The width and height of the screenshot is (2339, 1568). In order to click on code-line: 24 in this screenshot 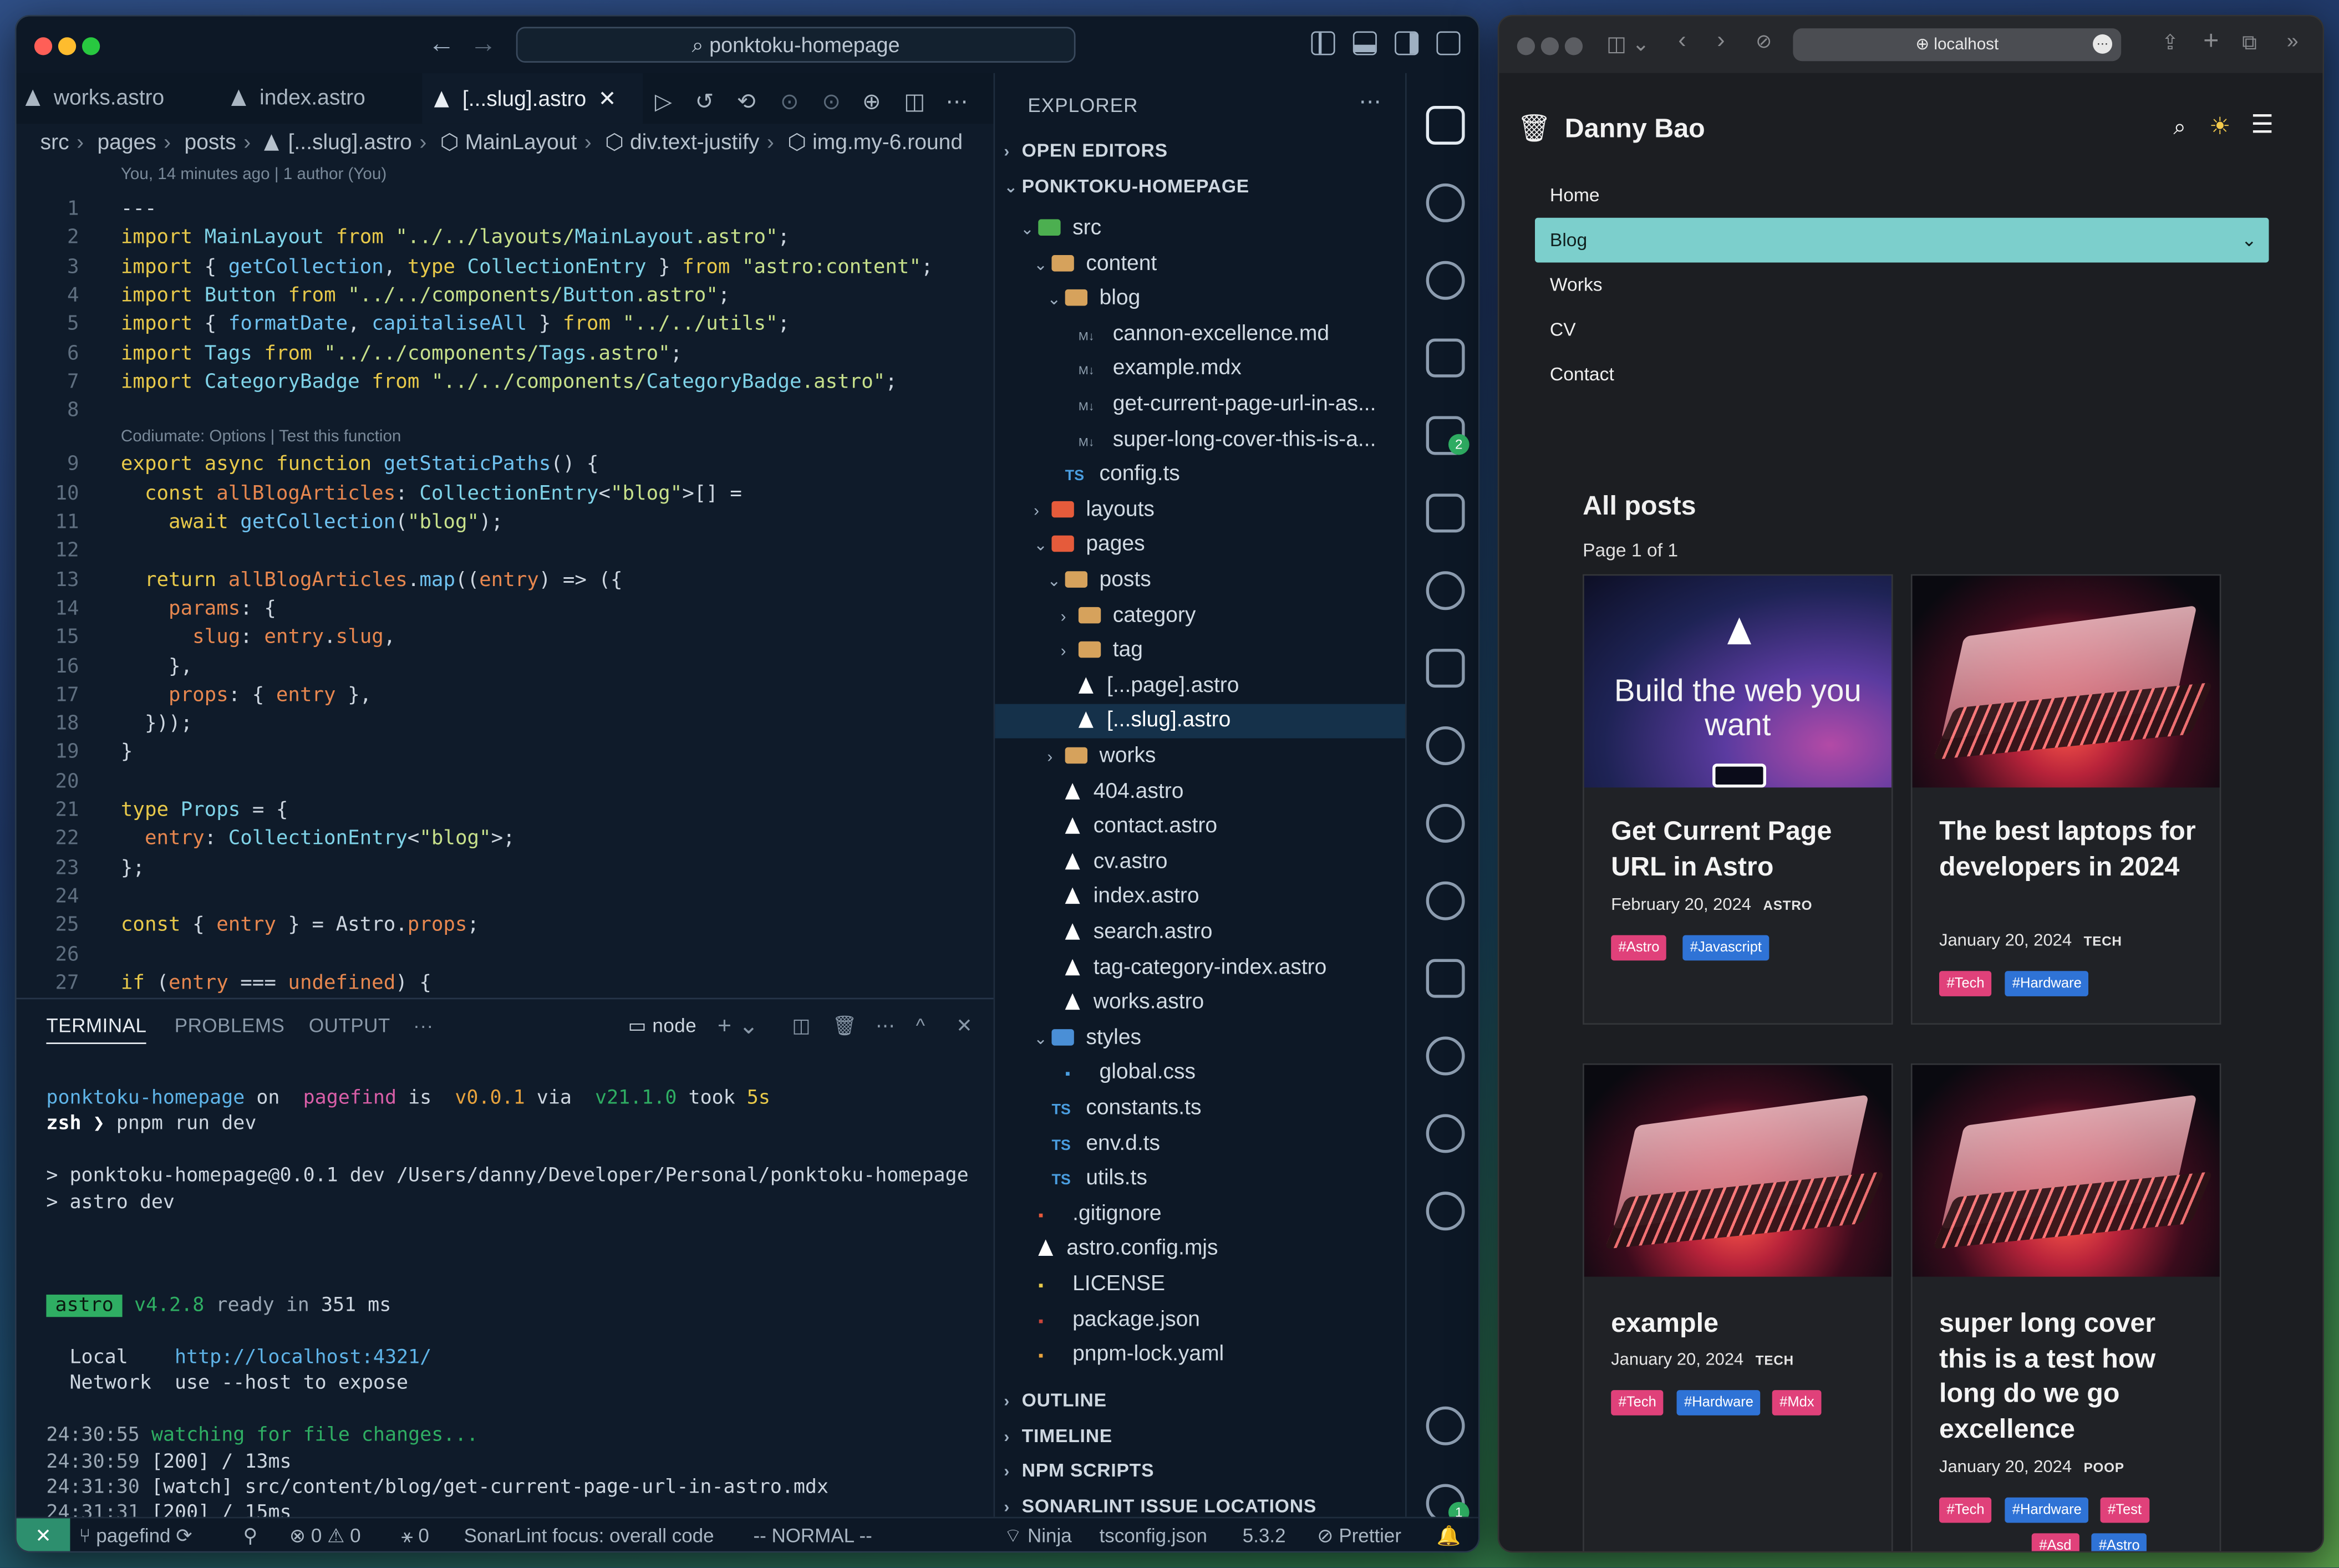, I will do `click(505, 897)`.